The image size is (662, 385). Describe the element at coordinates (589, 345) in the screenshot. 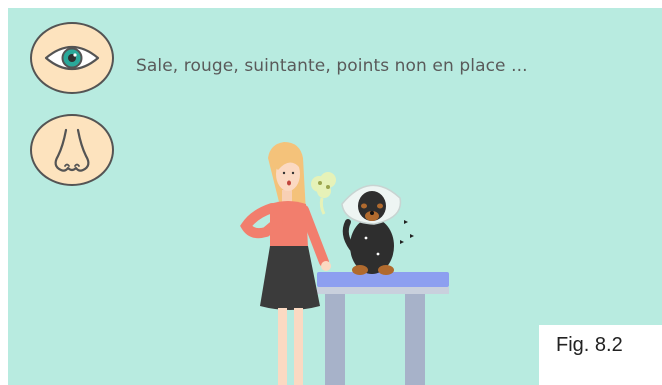

I see `figure-label: Fig. 8.2` at that location.